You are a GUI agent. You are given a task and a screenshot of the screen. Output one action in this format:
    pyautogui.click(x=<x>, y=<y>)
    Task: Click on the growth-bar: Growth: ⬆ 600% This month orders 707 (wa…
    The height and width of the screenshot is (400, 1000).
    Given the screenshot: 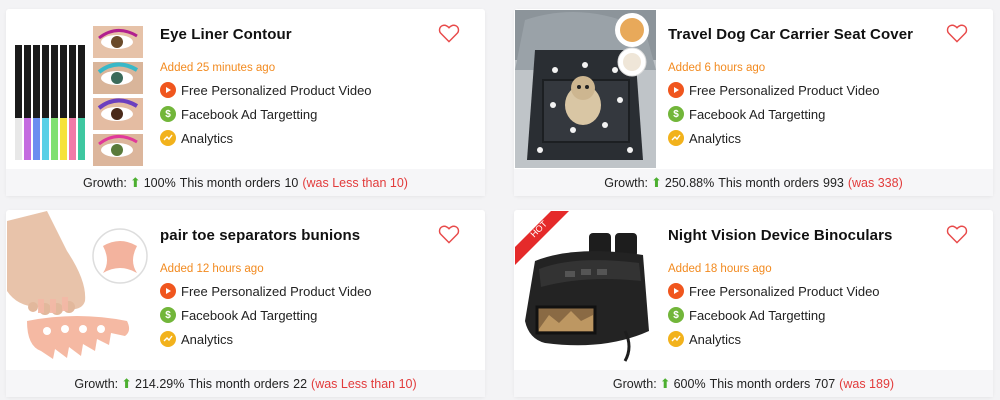 What is the action you would take?
    pyautogui.click(x=753, y=383)
    